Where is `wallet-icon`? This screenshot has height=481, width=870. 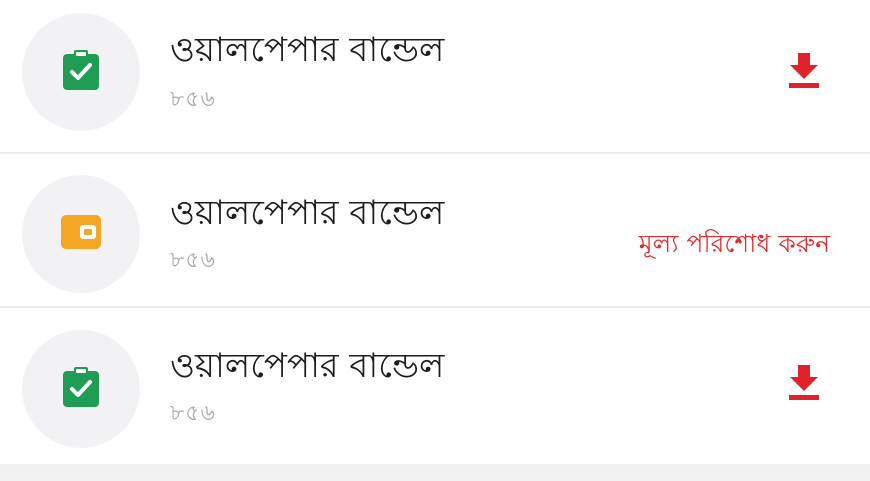 wallet-icon is located at coordinates (81, 234).